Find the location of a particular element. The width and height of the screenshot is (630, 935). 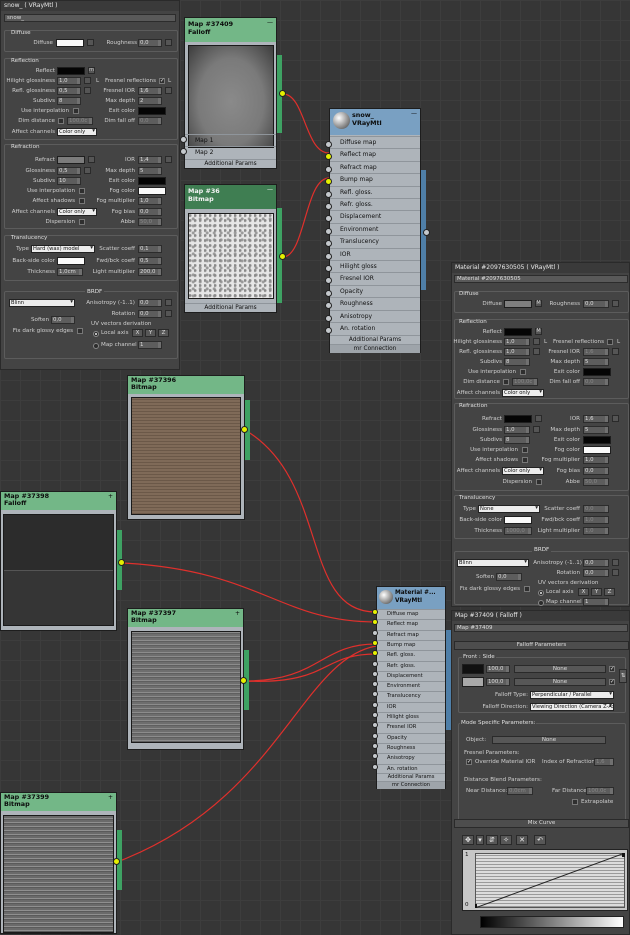

socket-displacement is located at coordinates (375, 673).